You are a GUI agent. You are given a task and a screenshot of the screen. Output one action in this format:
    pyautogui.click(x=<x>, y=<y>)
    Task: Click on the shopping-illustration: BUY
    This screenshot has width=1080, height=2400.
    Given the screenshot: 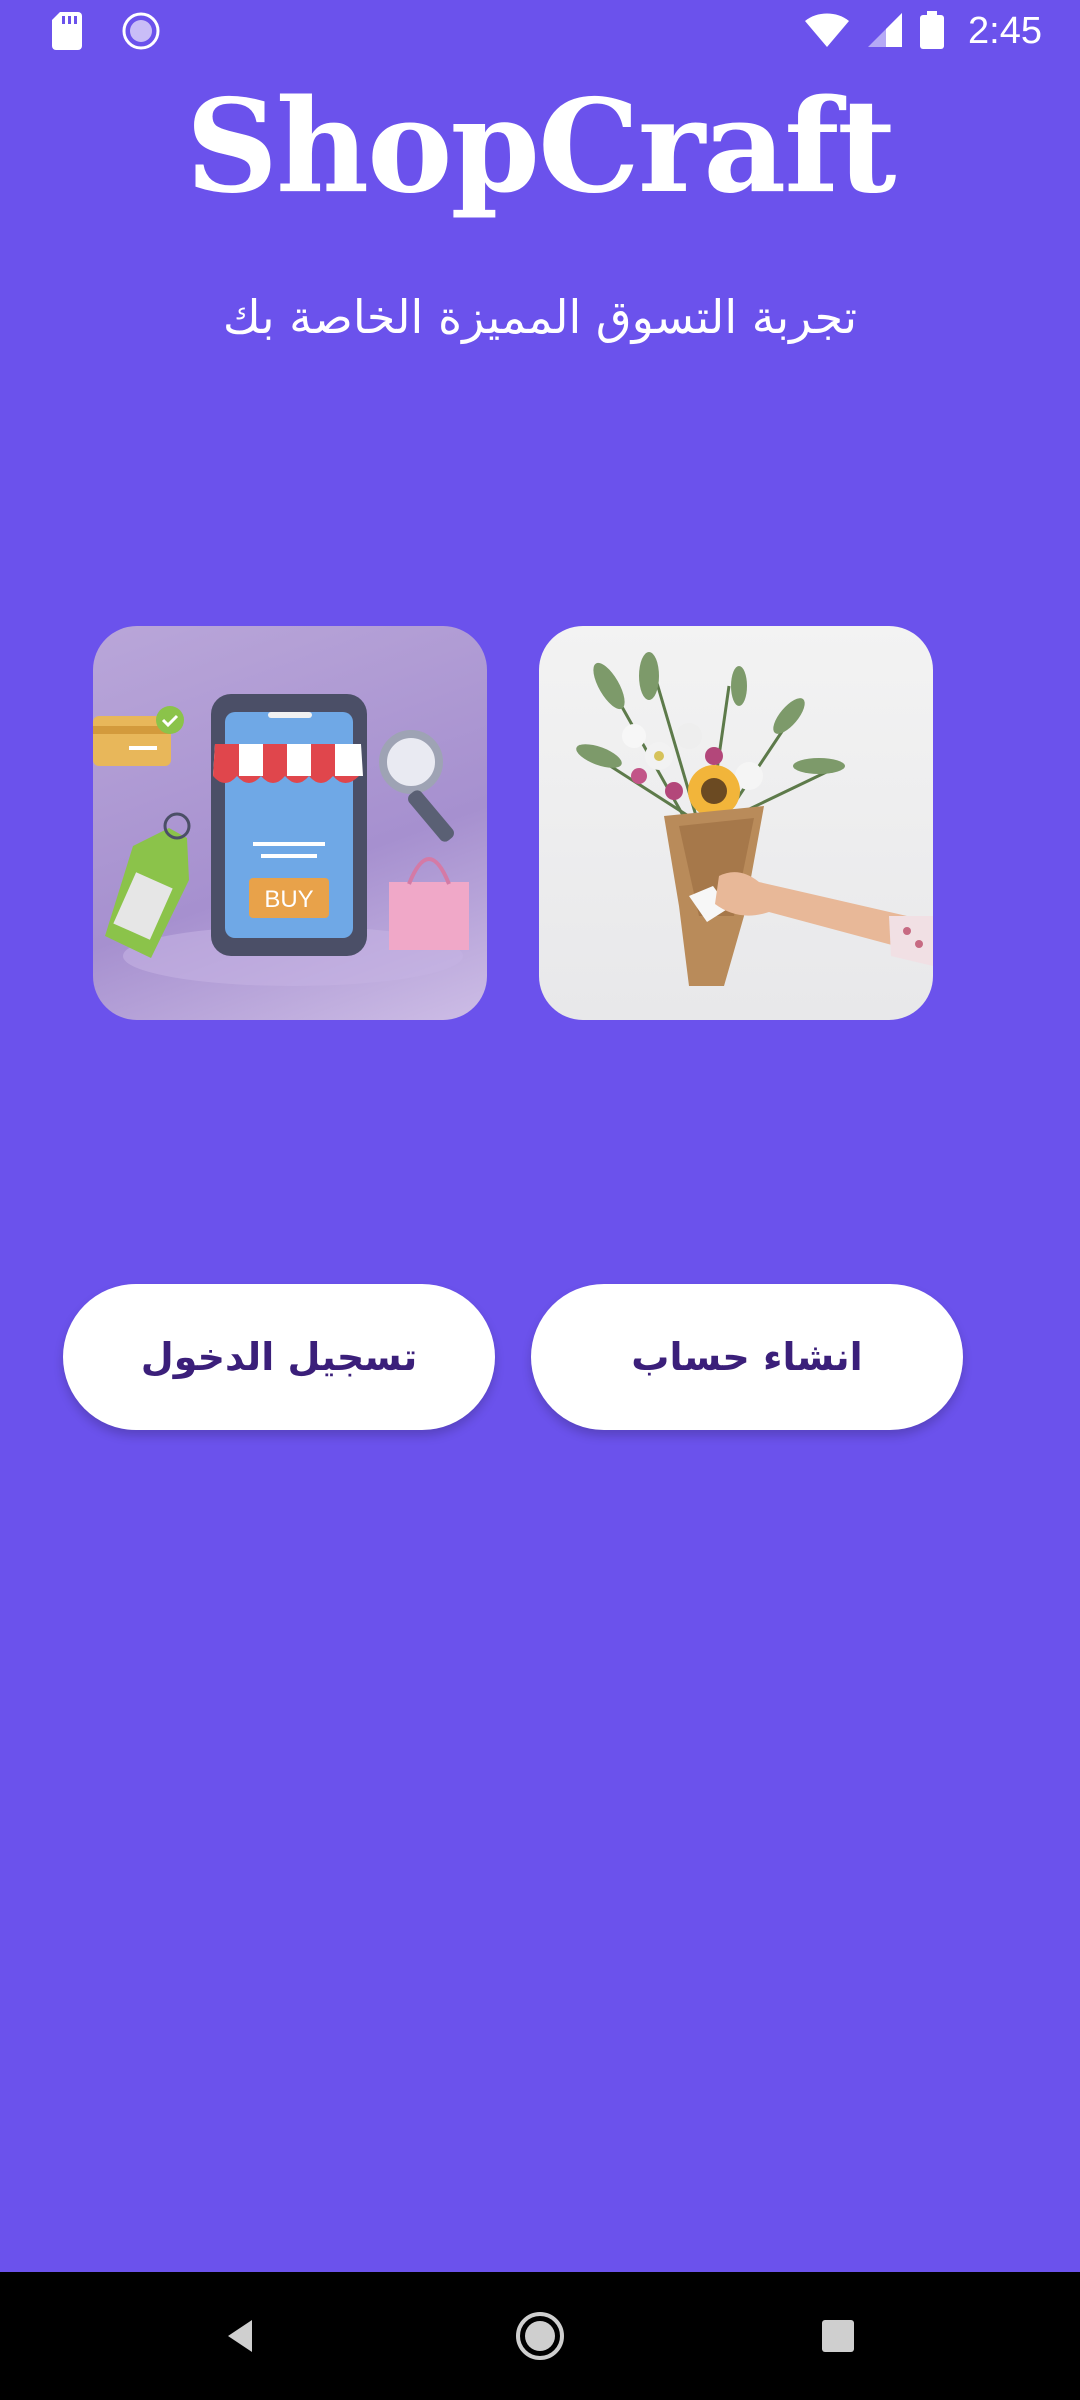 What is the action you would take?
    pyautogui.click(x=290, y=823)
    